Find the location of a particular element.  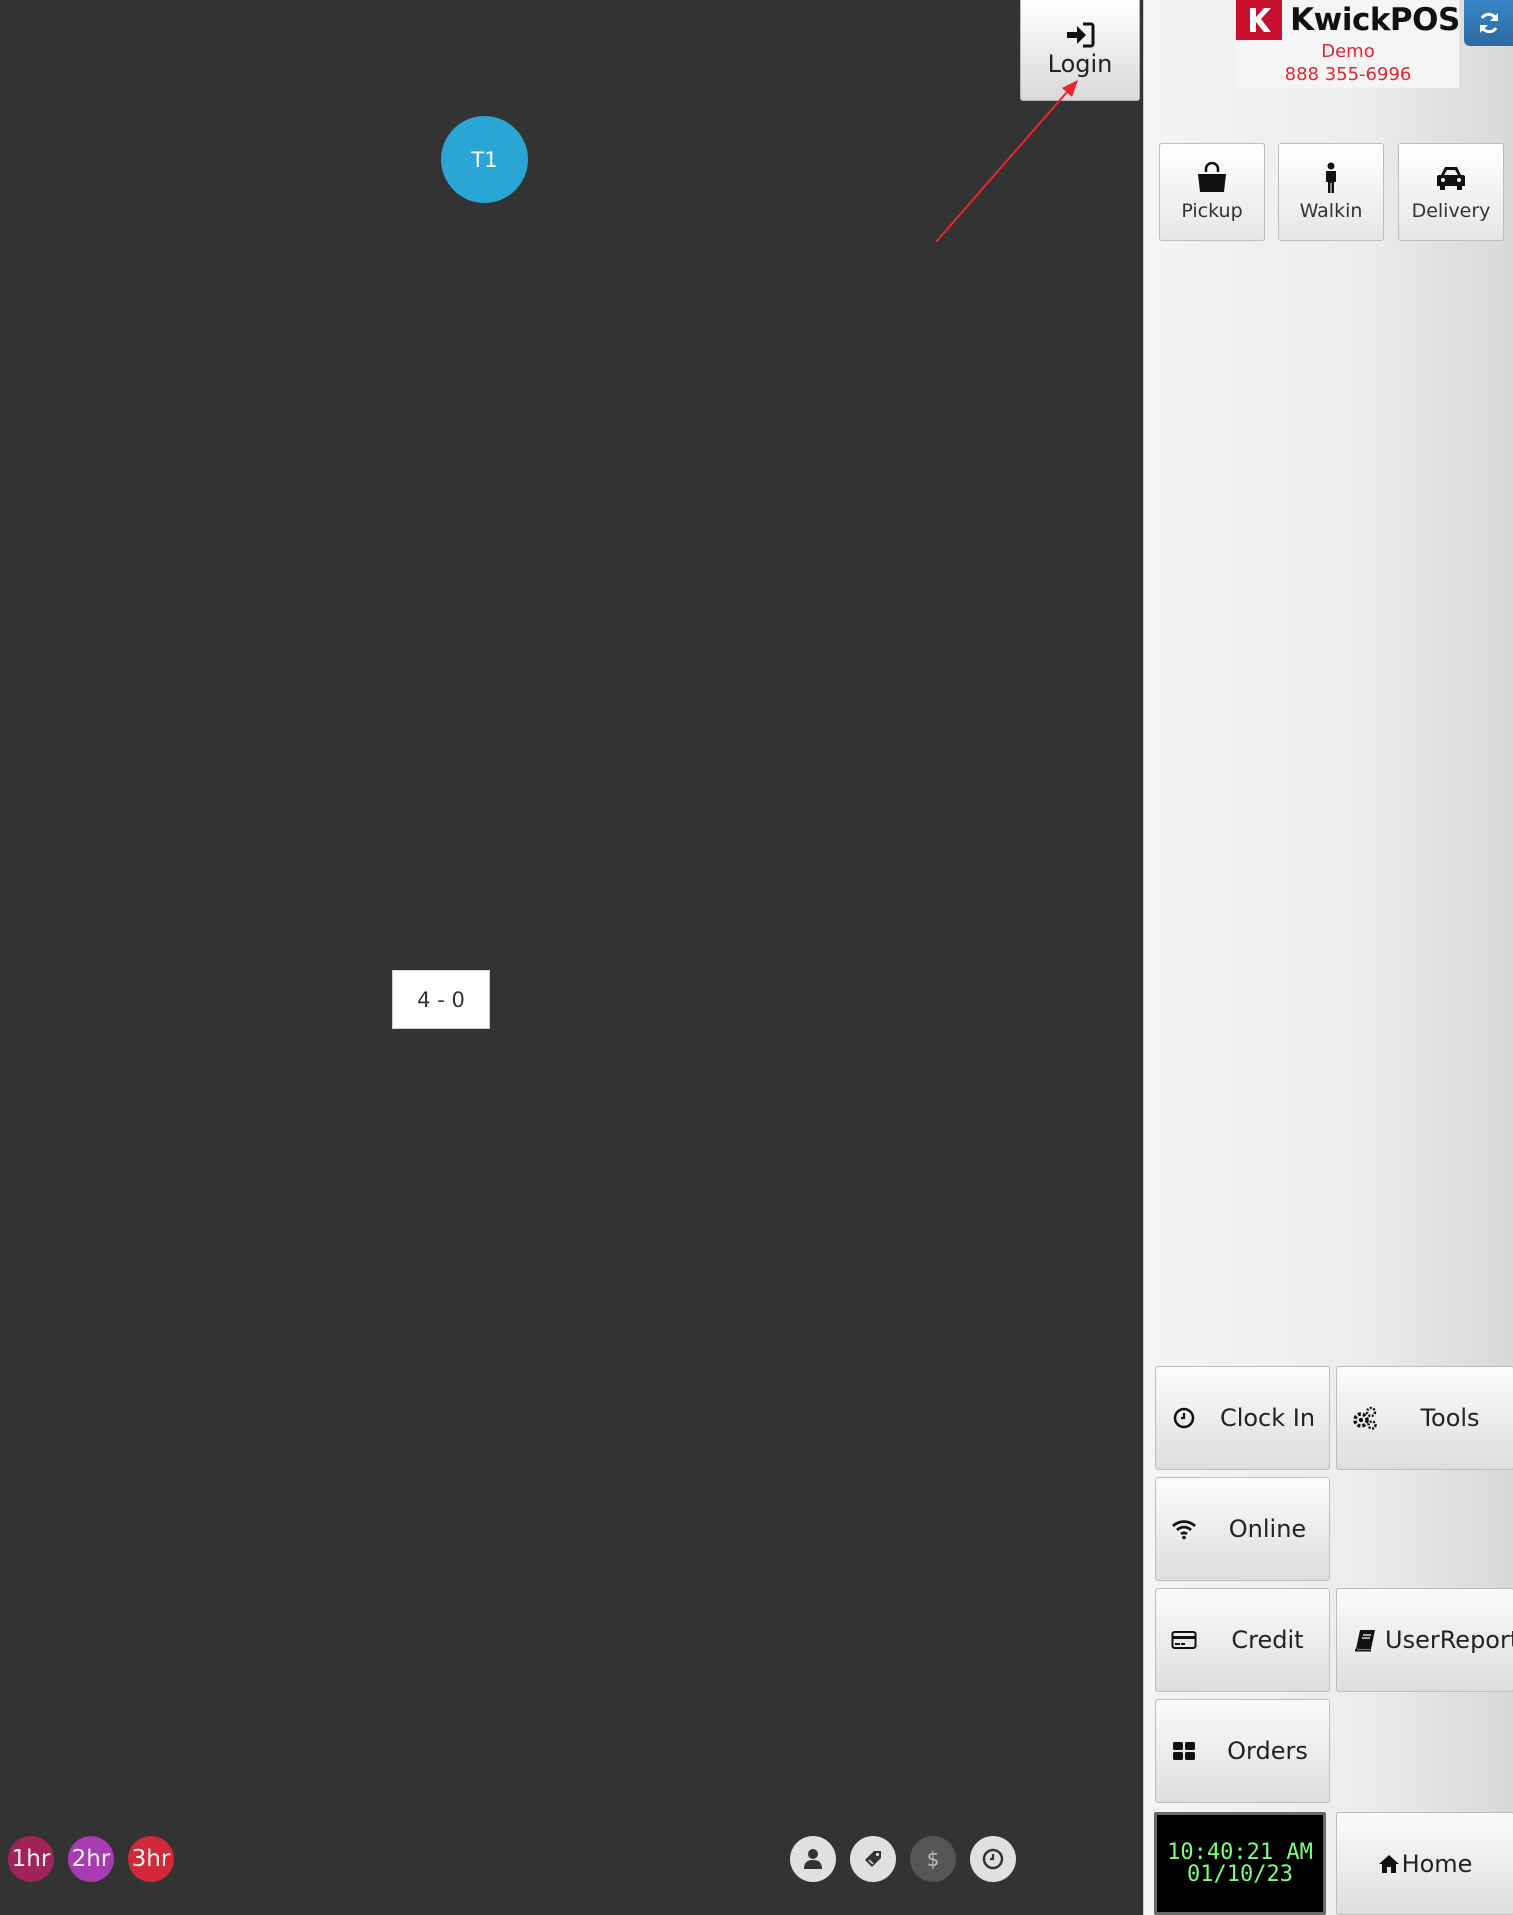

table-t1: T1 is located at coordinates (484, 159).